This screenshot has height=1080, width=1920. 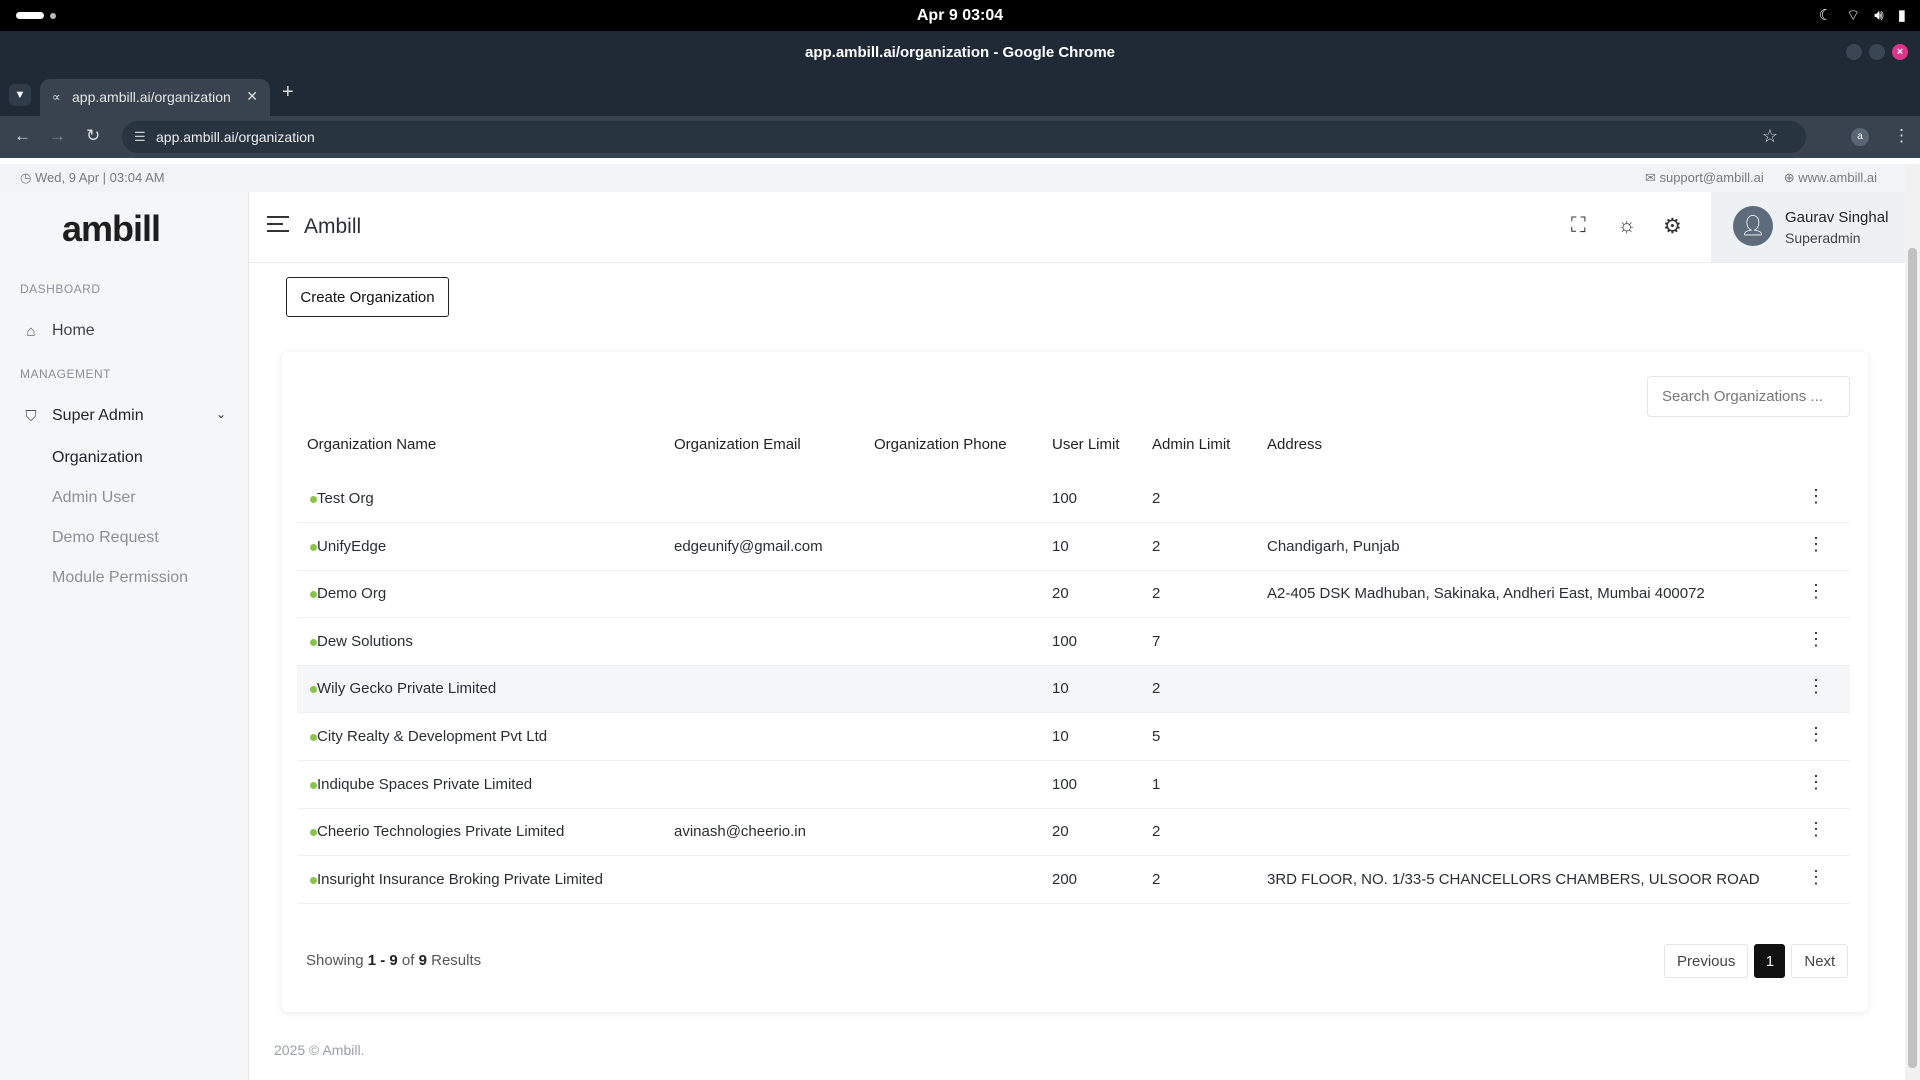 What do you see at coordinates (1877, 52) in the screenshot?
I see `maximize-button` at bounding box center [1877, 52].